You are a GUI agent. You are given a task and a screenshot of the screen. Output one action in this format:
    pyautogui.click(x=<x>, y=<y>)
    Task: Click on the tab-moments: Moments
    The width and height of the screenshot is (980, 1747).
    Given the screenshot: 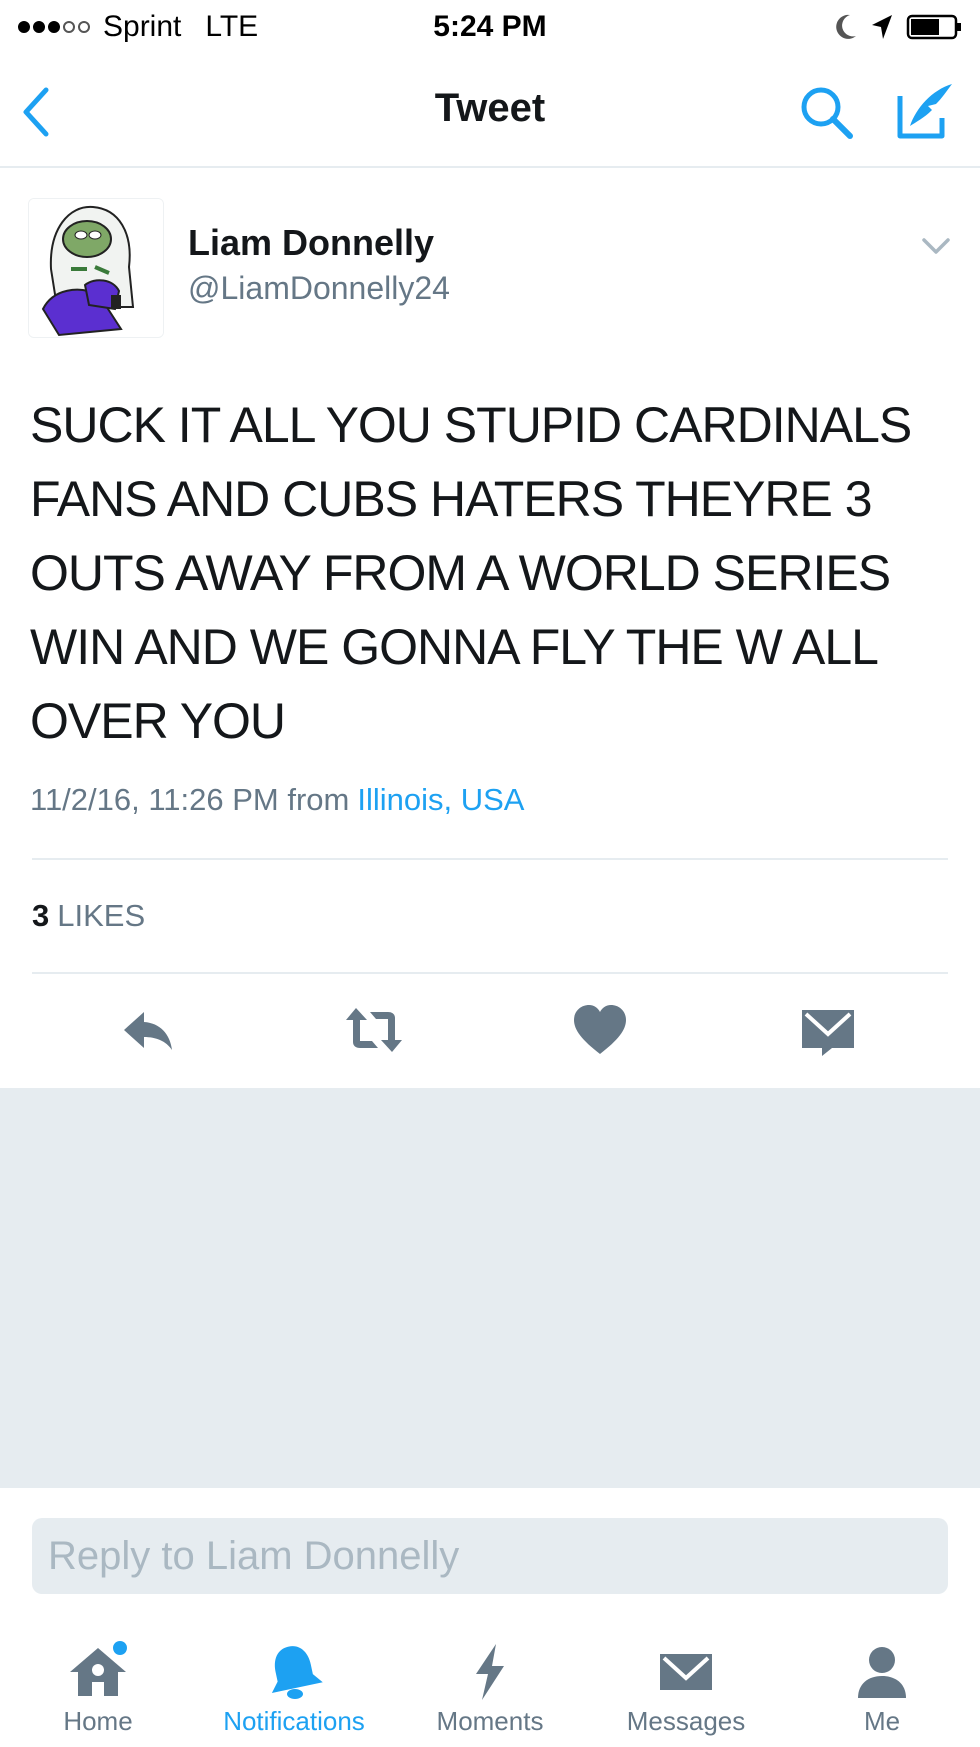 What is the action you would take?
    pyautogui.click(x=490, y=1688)
    